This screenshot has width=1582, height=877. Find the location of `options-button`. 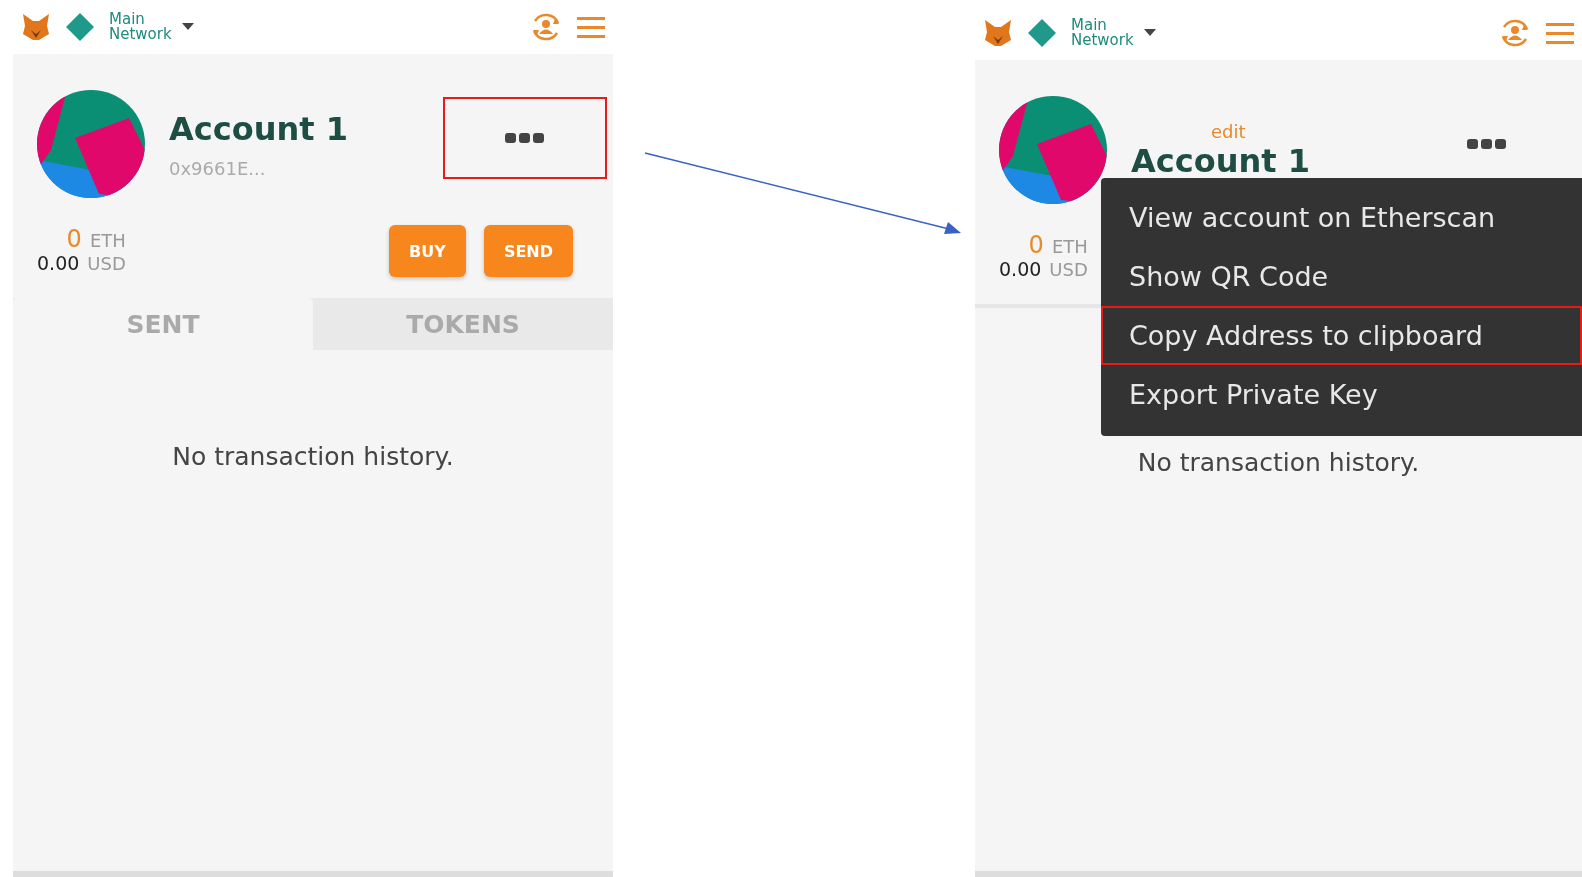

options-button is located at coordinates (525, 138).